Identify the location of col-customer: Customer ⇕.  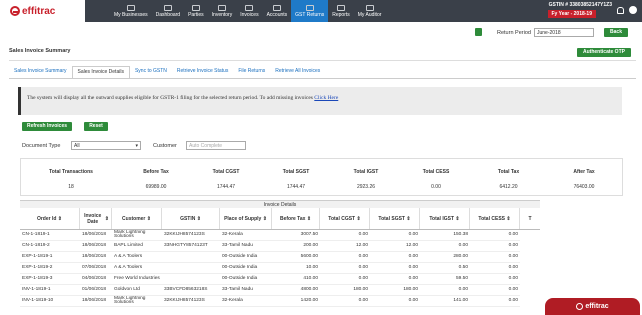
(137, 218).